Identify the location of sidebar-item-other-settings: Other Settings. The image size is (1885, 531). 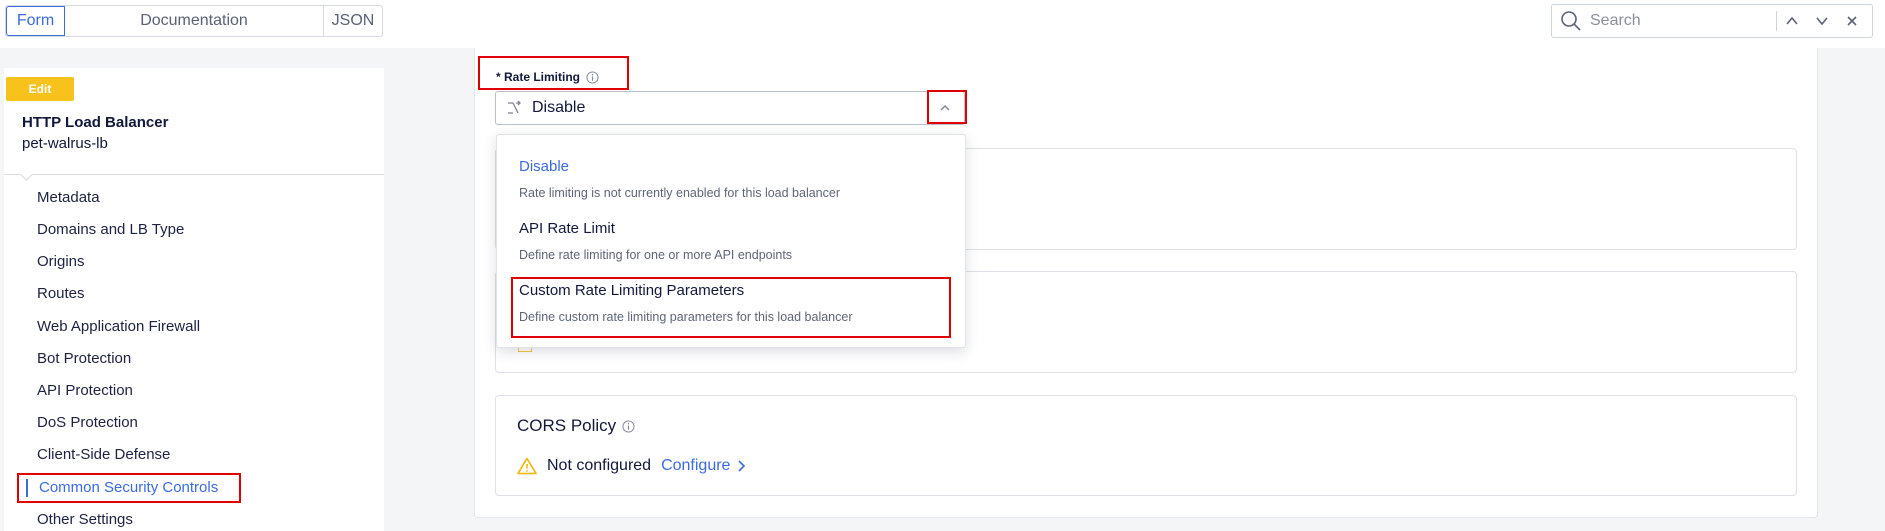
(85, 519).